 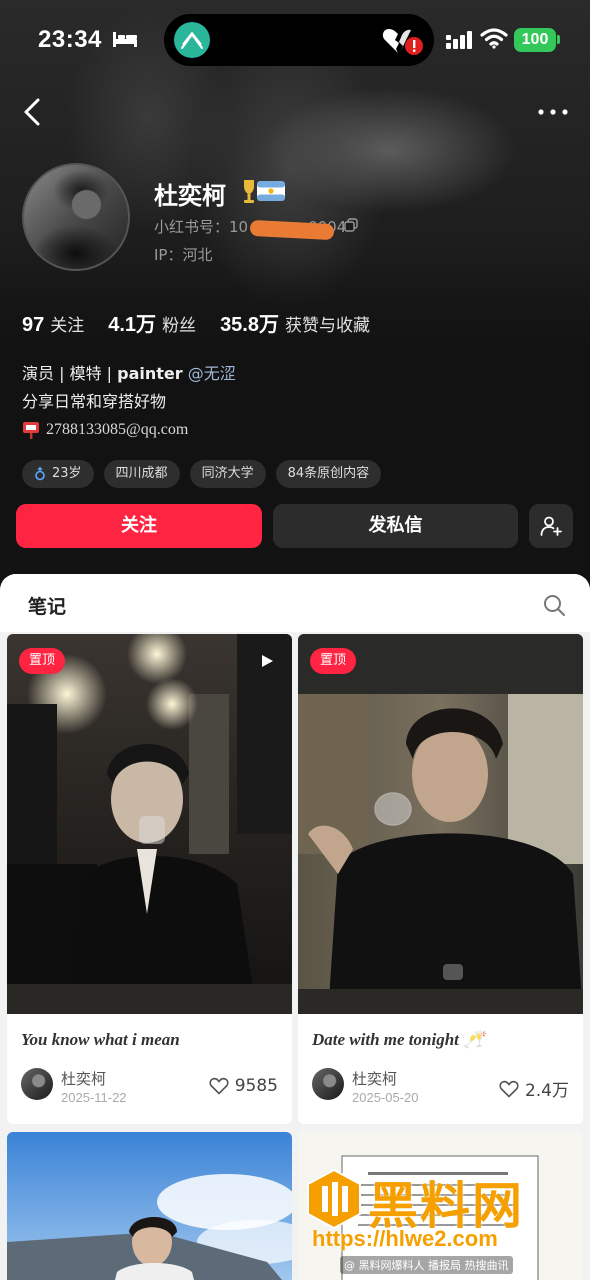 I want to click on note-like-button: 9585, so click(x=243, y=1086).